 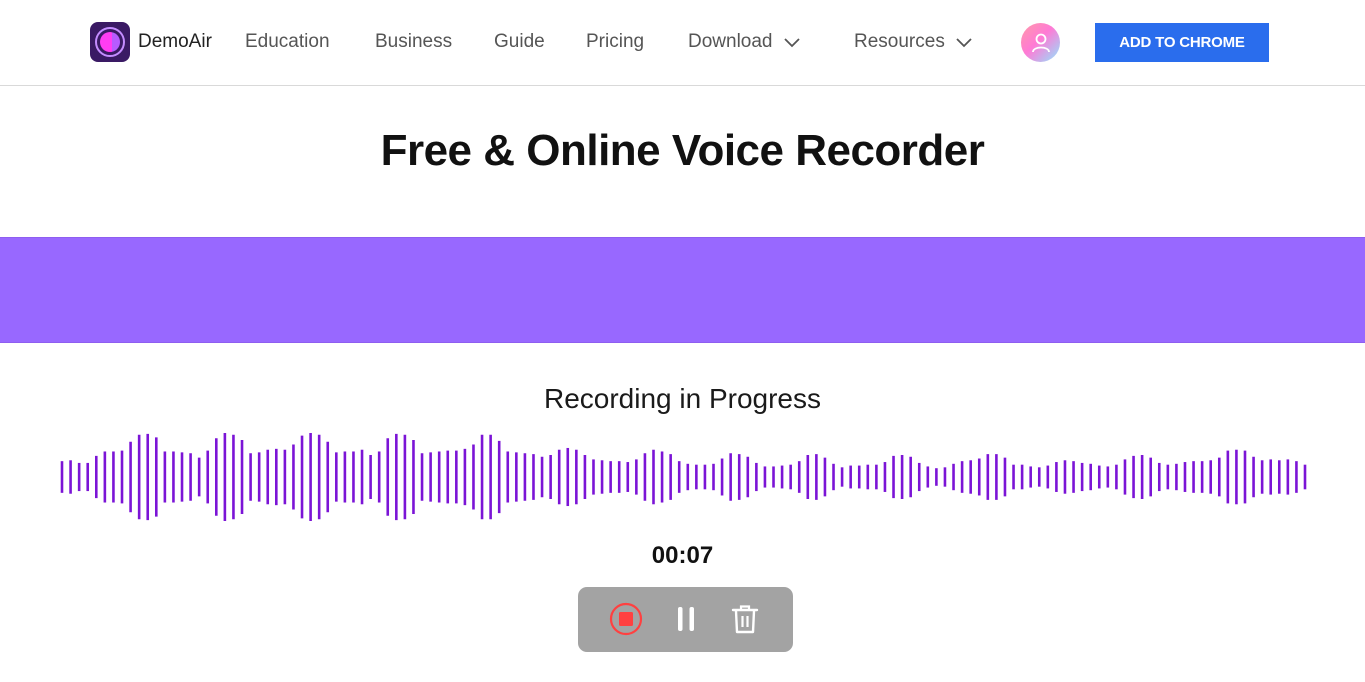 I want to click on nav-education-label: Education, so click(x=287, y=41).